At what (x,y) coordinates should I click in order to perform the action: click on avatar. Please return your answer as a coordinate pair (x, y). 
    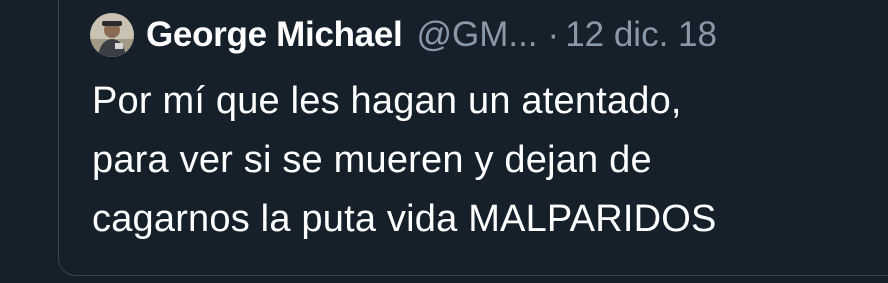
    Looking at the image, I should click on (112, 35).